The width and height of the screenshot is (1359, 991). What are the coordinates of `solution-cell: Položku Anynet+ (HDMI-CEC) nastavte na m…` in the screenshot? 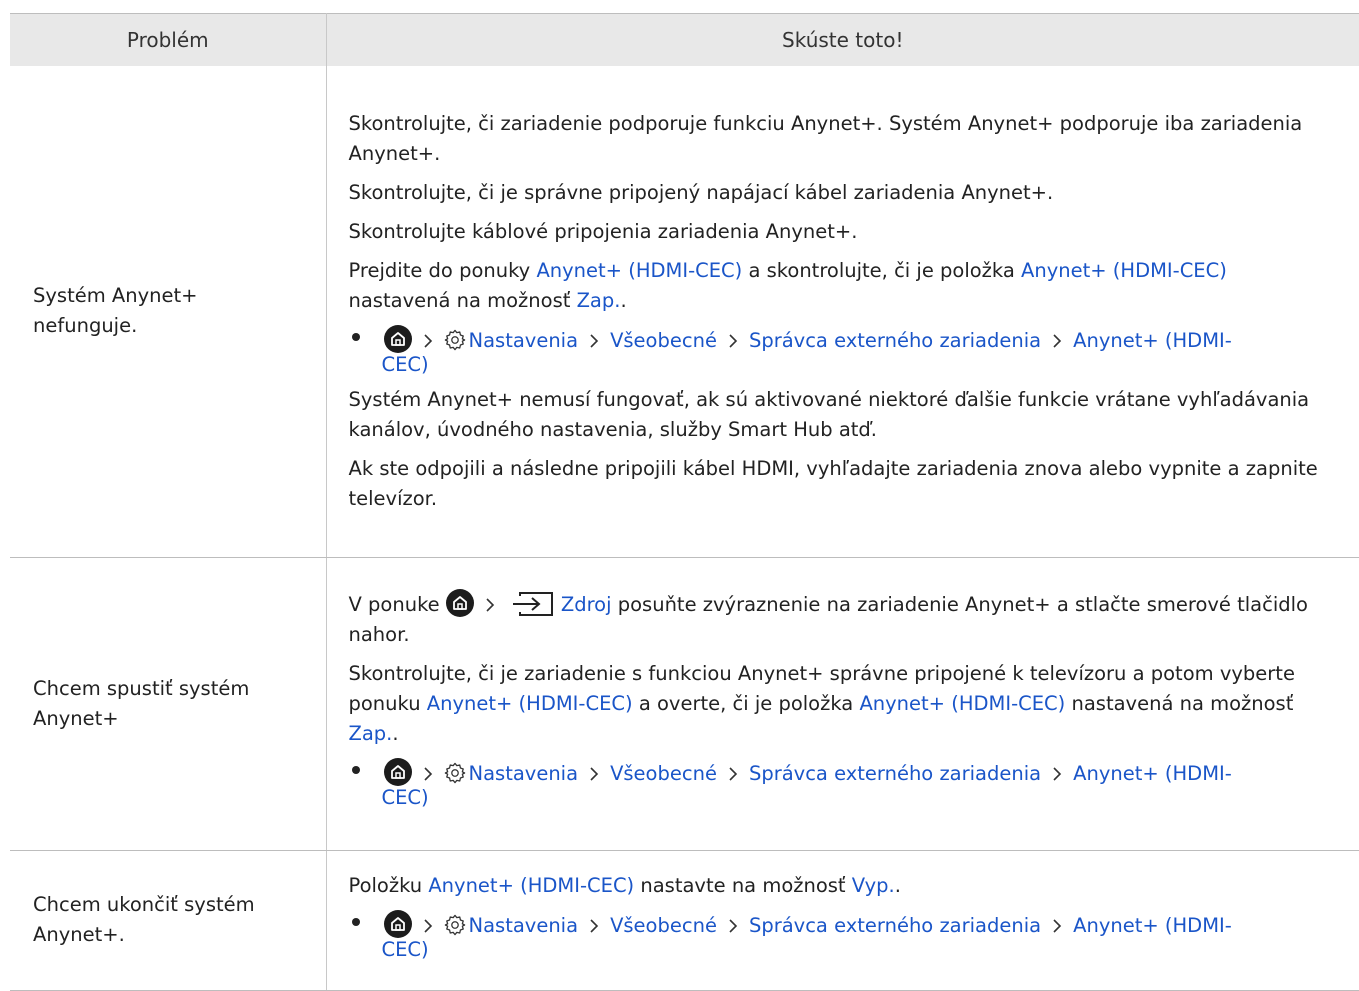 It's located at (842, 920).